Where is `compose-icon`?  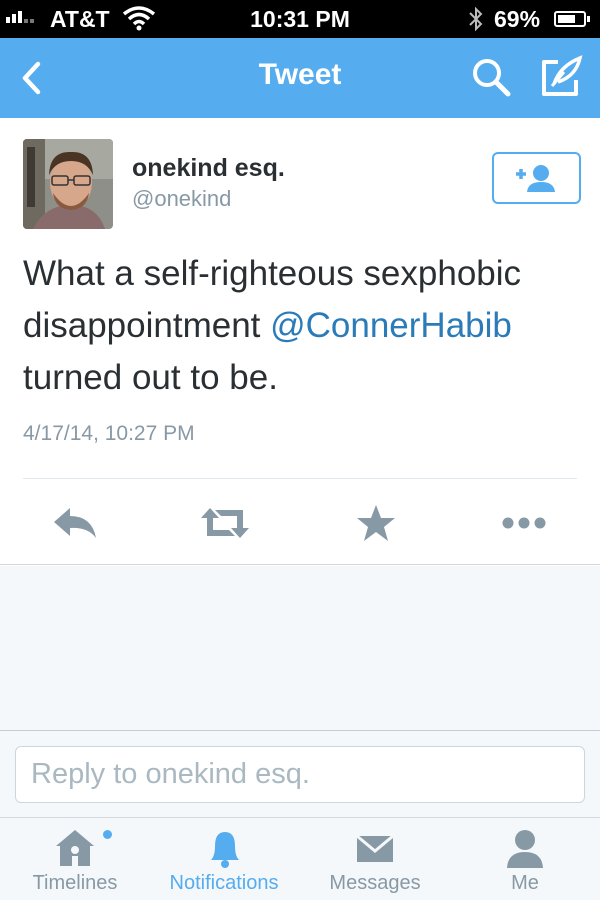 compose-icon is located at coordinates (561, 77).